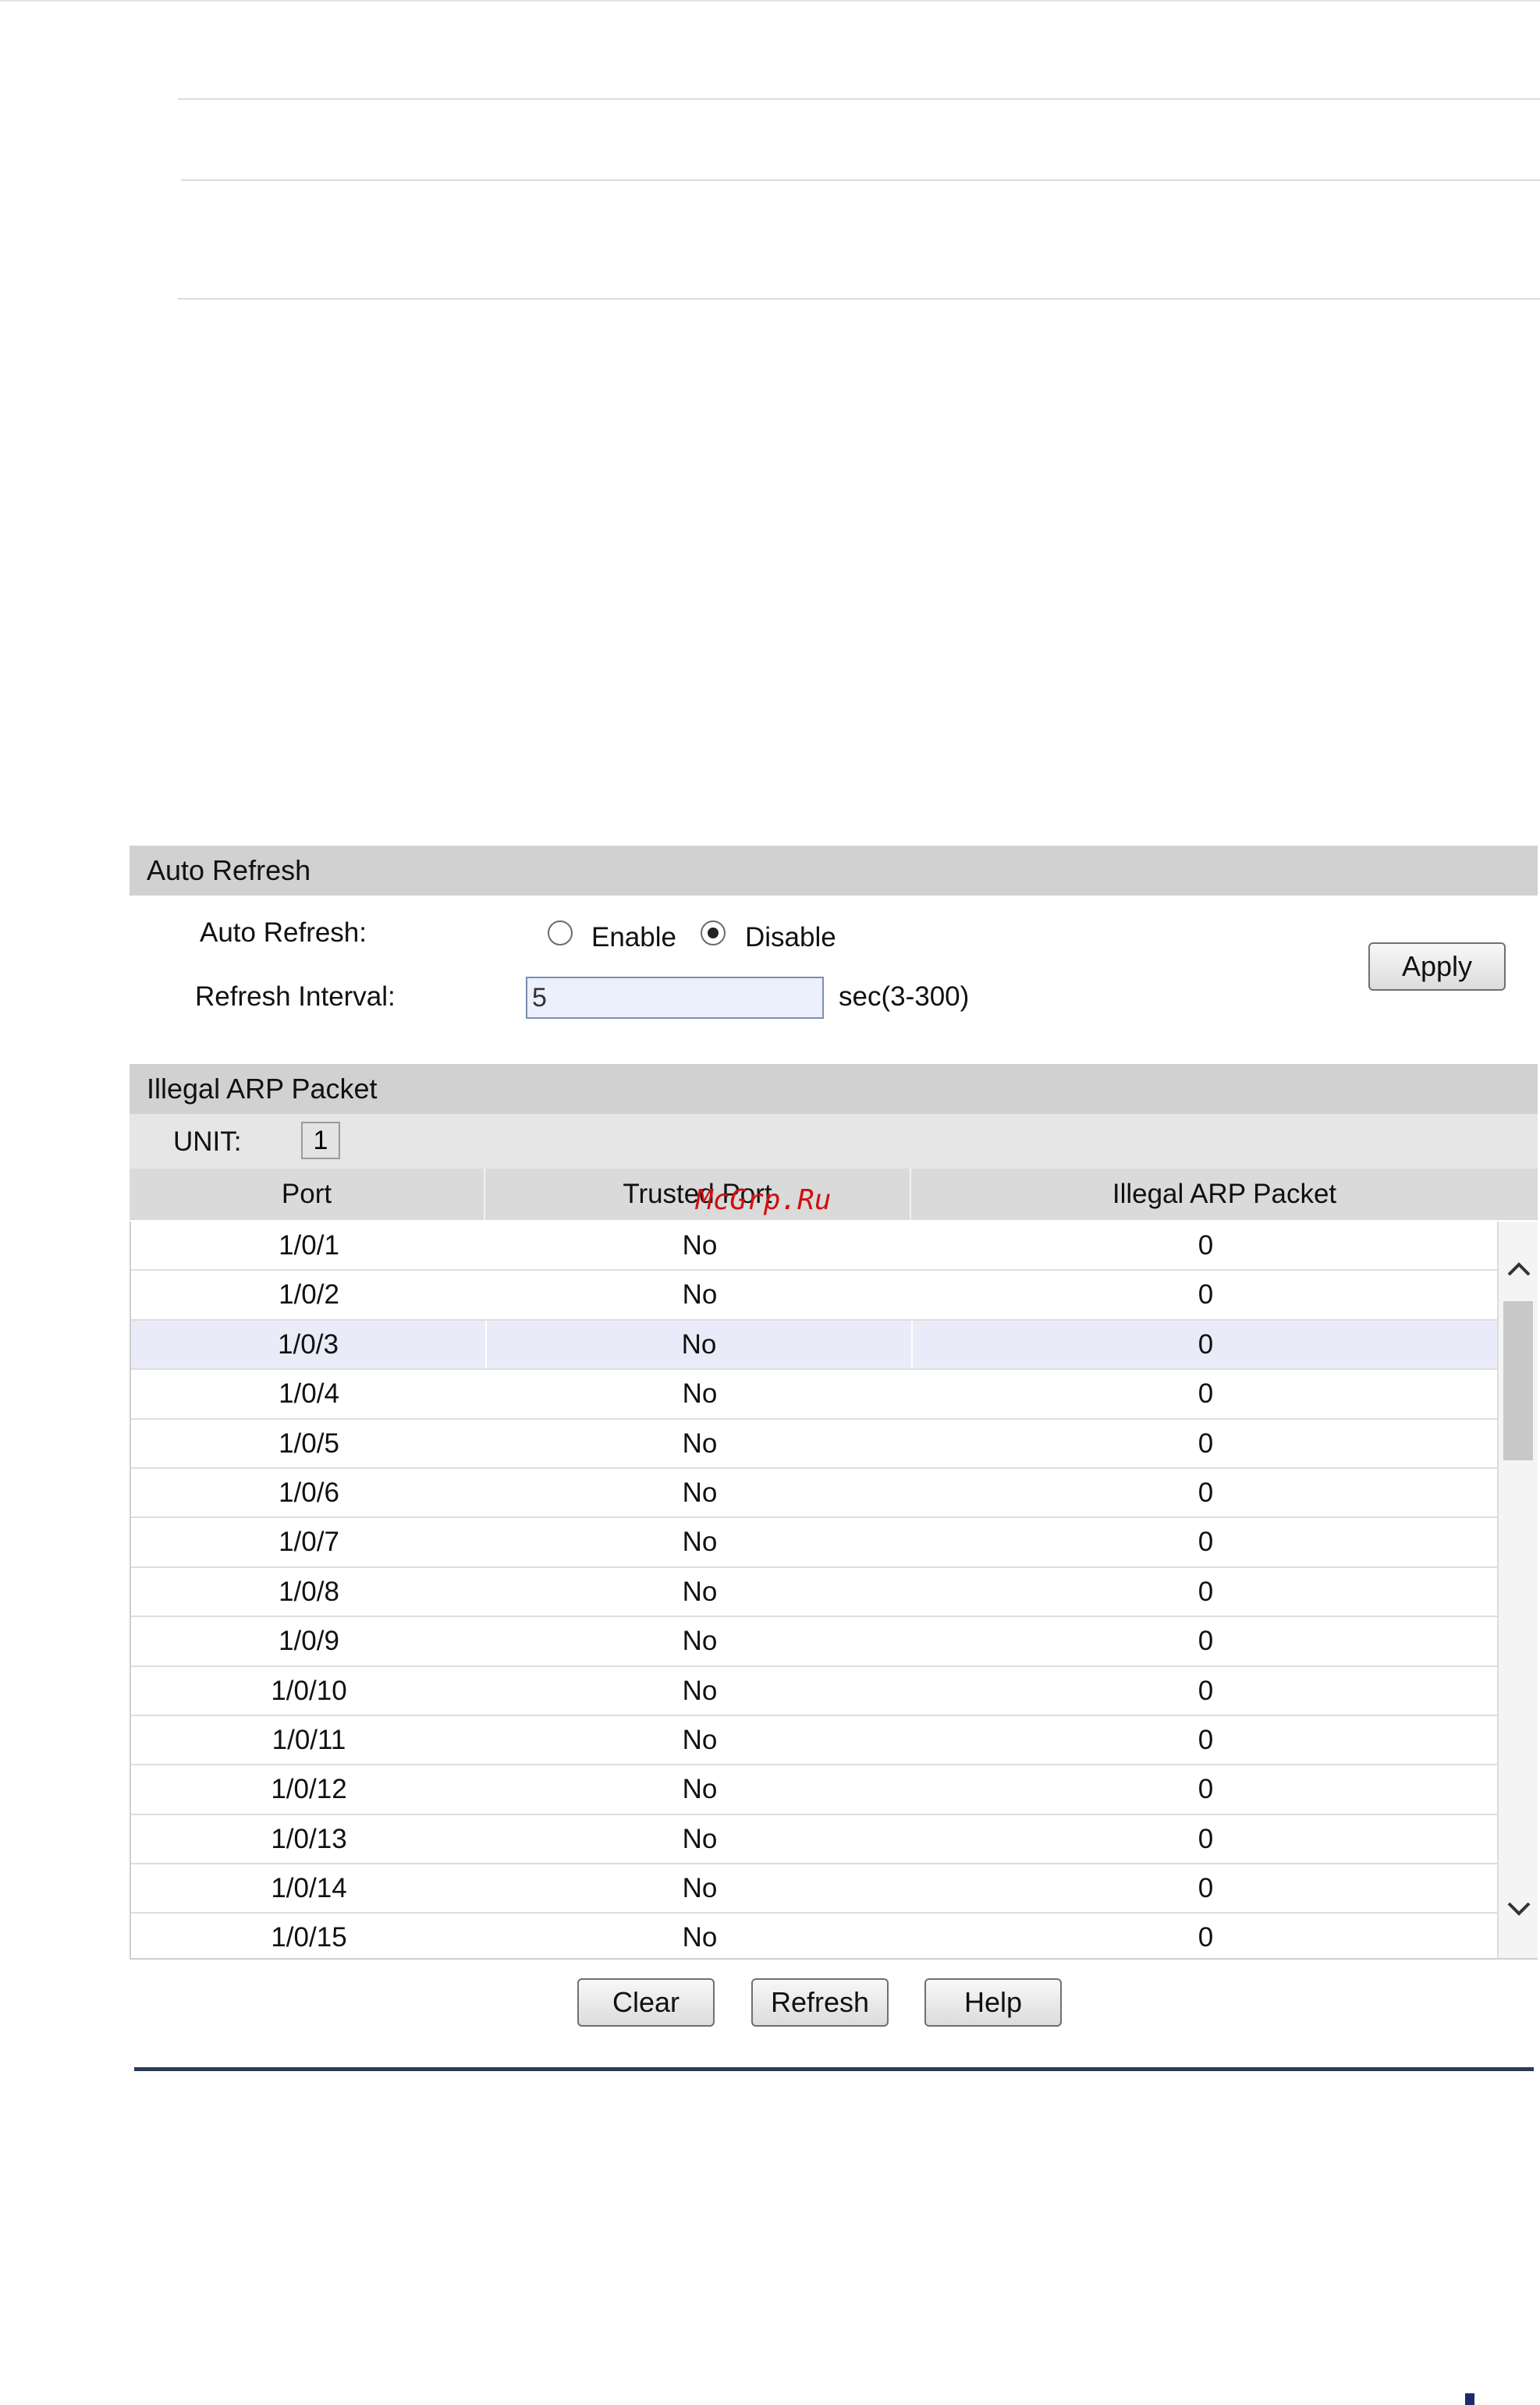 The image size is (1540, 2405). What do you see at coordinates (309, 1789) in the screenshot?
I see `cell-port: 1/0/12` at bounding box center [309, 1789].